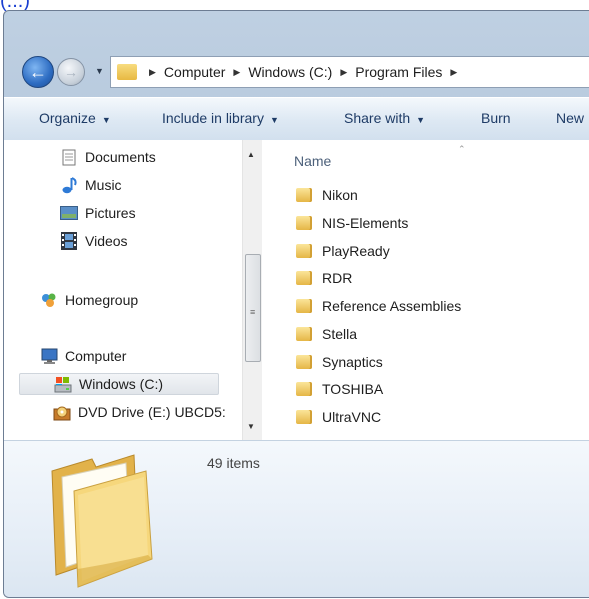 The height and width of the screenshot is (599, 589). I want to click on list-item: UltraVNC, so click(338, 417).